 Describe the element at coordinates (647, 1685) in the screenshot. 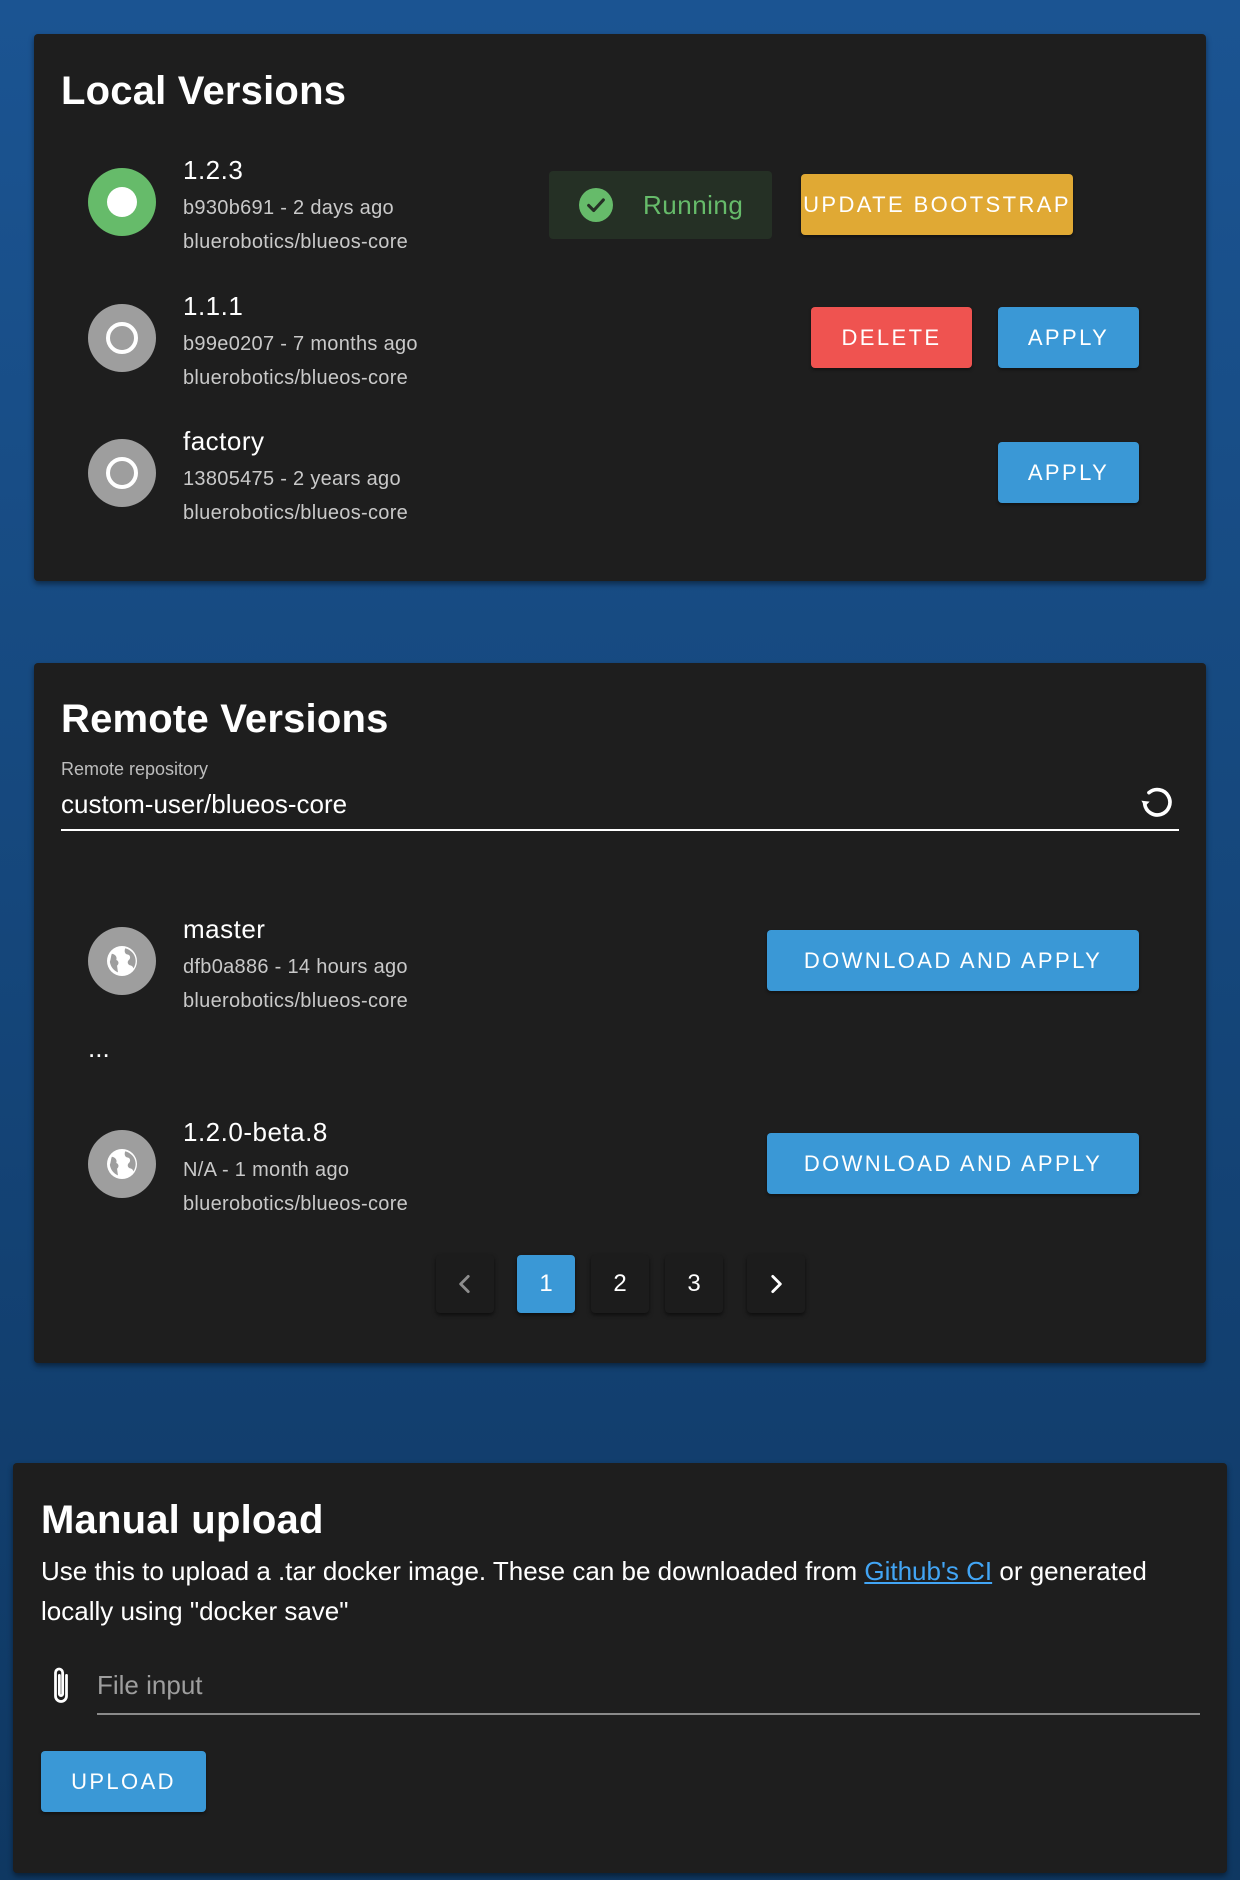

I see `file-input` at that location.